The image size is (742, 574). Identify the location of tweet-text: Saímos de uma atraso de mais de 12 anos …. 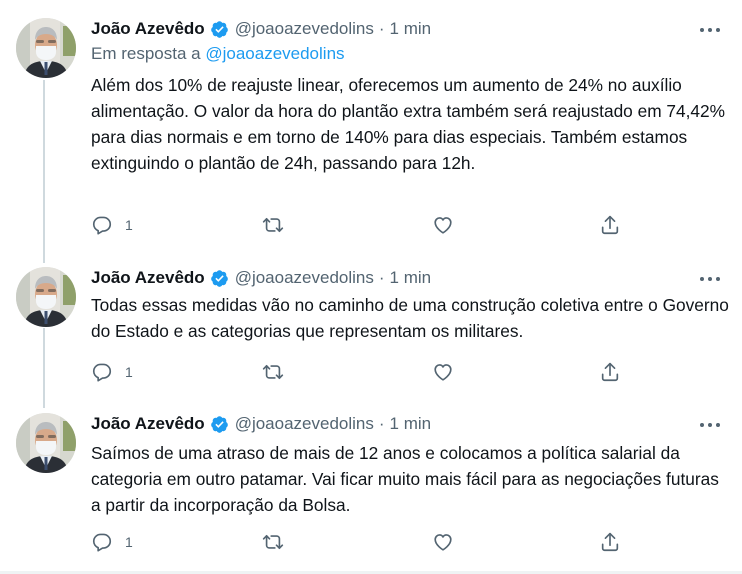
(405, 479).